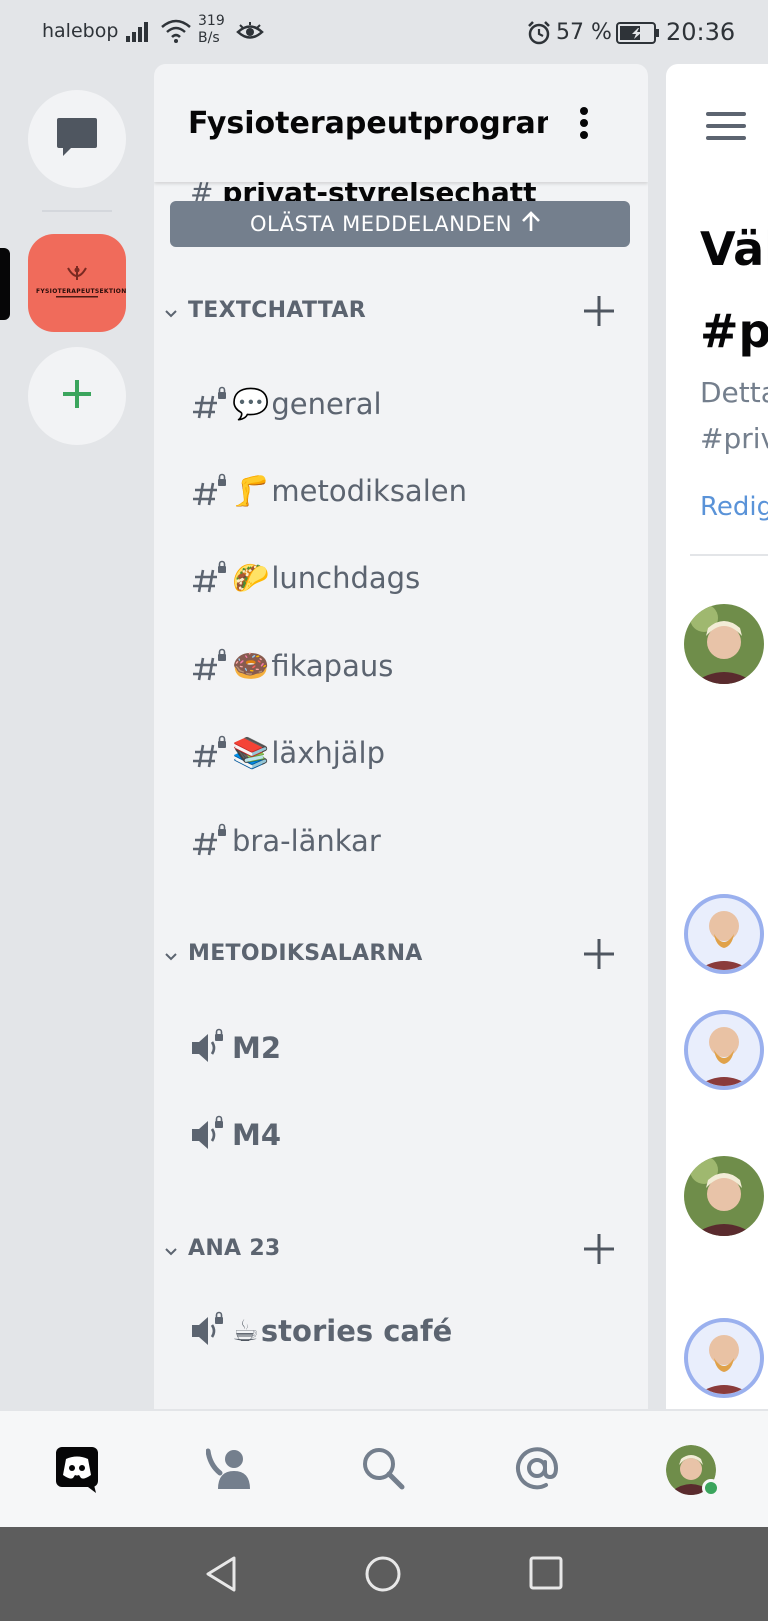 The width and height of the screenshot is (768, 1621). Describe the element at coordinates (251, 753) in the screenshot. I see `books-icon: 📚` at that location.